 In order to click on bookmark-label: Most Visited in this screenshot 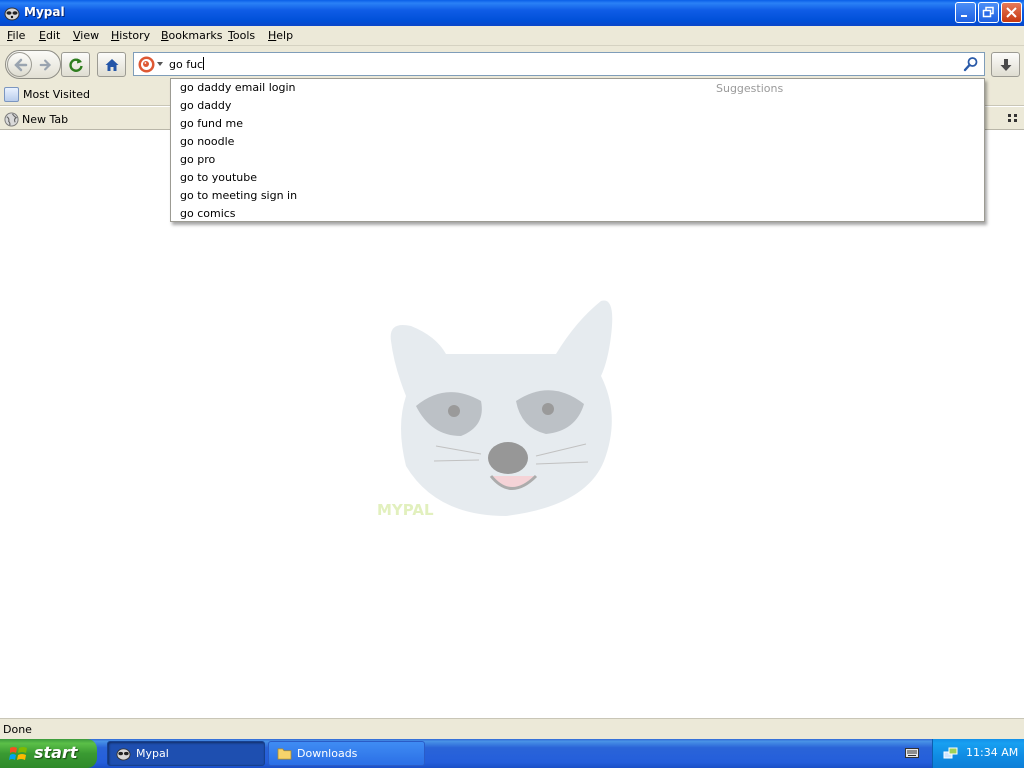, I will do `click(56, 94)`.